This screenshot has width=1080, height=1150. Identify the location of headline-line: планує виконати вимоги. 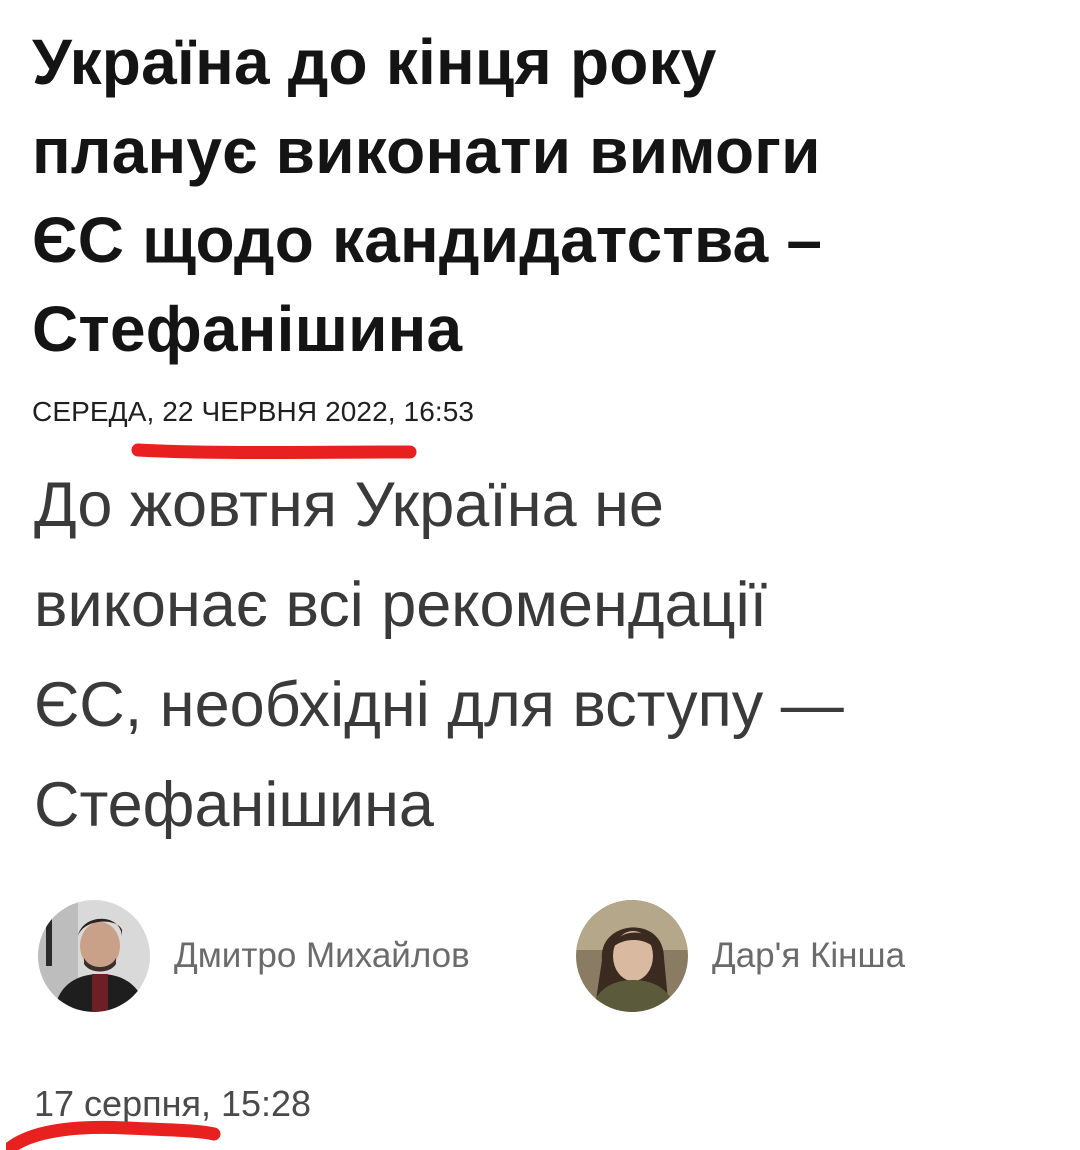
(426, 151).